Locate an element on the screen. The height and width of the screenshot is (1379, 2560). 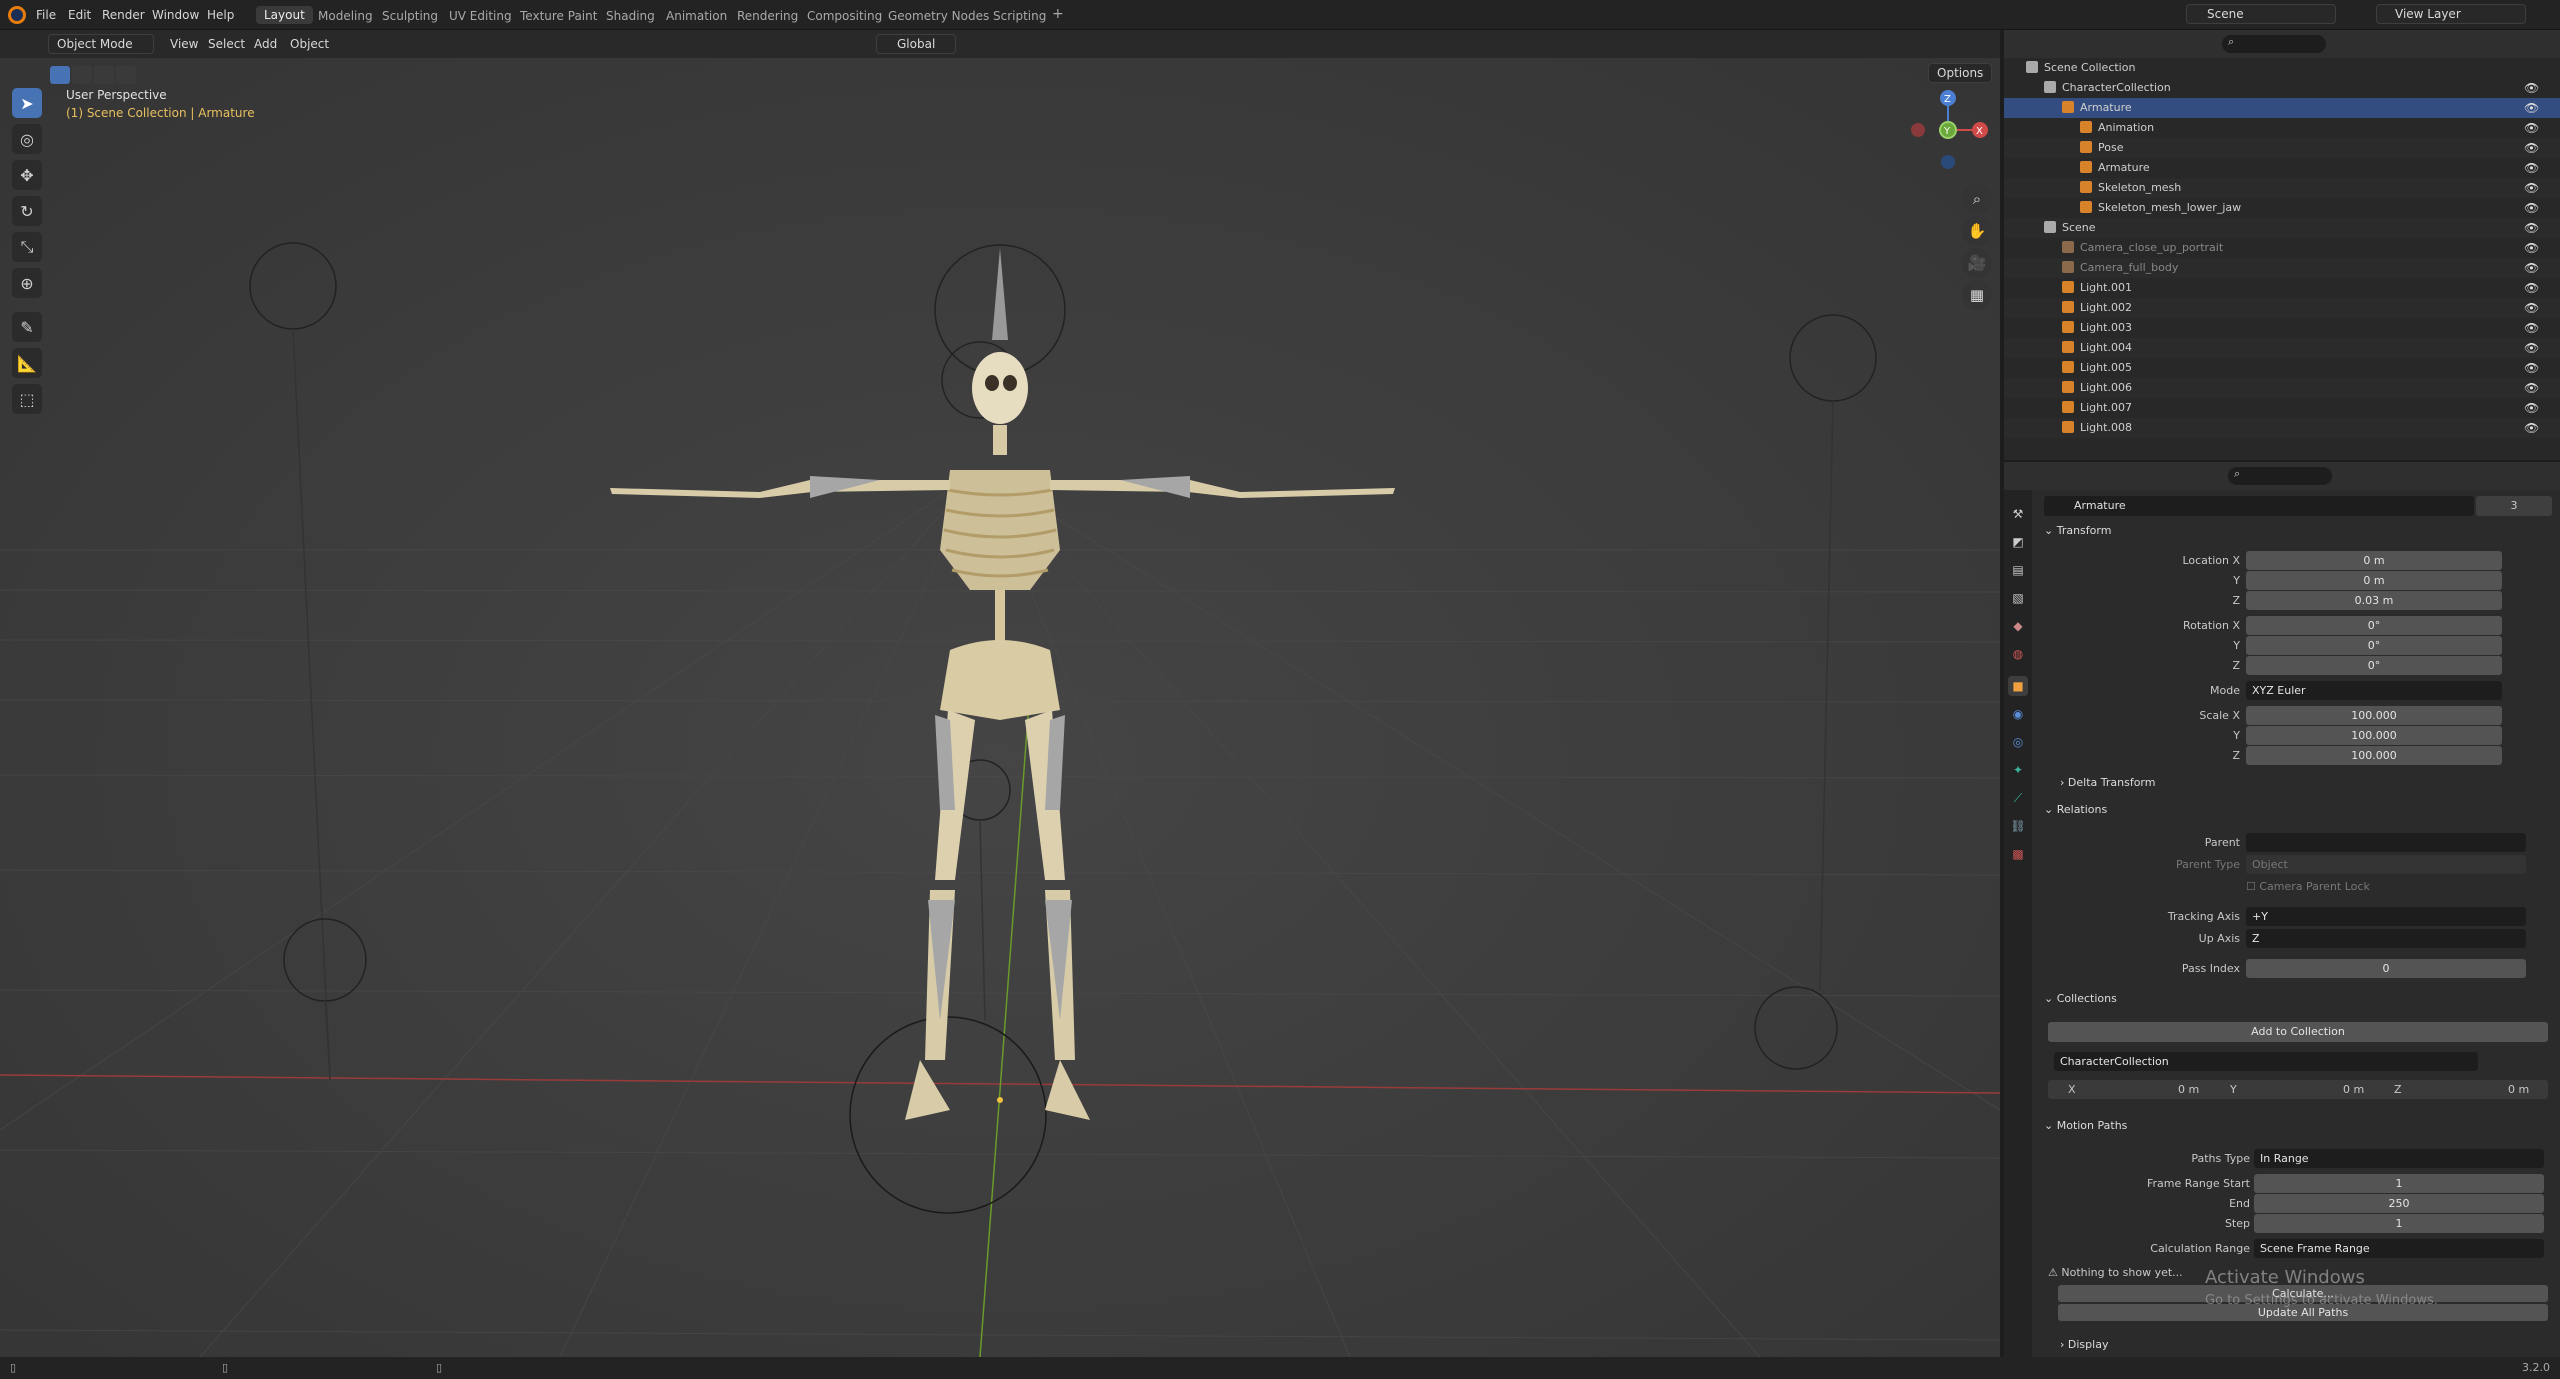
outliner-row: Skeleton_mesh_lower_jaw 👁 is located at coordinates (2282, 208).